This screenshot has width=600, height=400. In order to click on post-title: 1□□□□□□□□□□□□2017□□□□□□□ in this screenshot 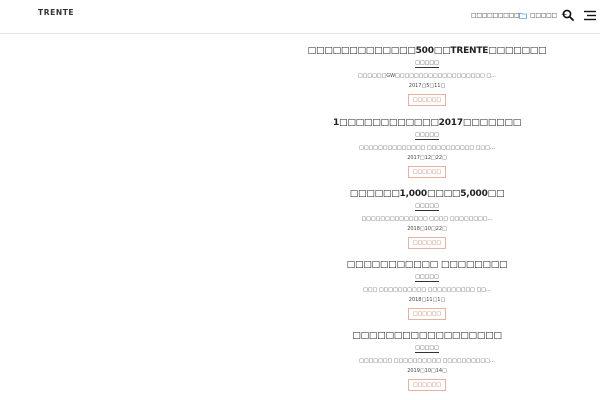, I will do `click(427, 123)`.